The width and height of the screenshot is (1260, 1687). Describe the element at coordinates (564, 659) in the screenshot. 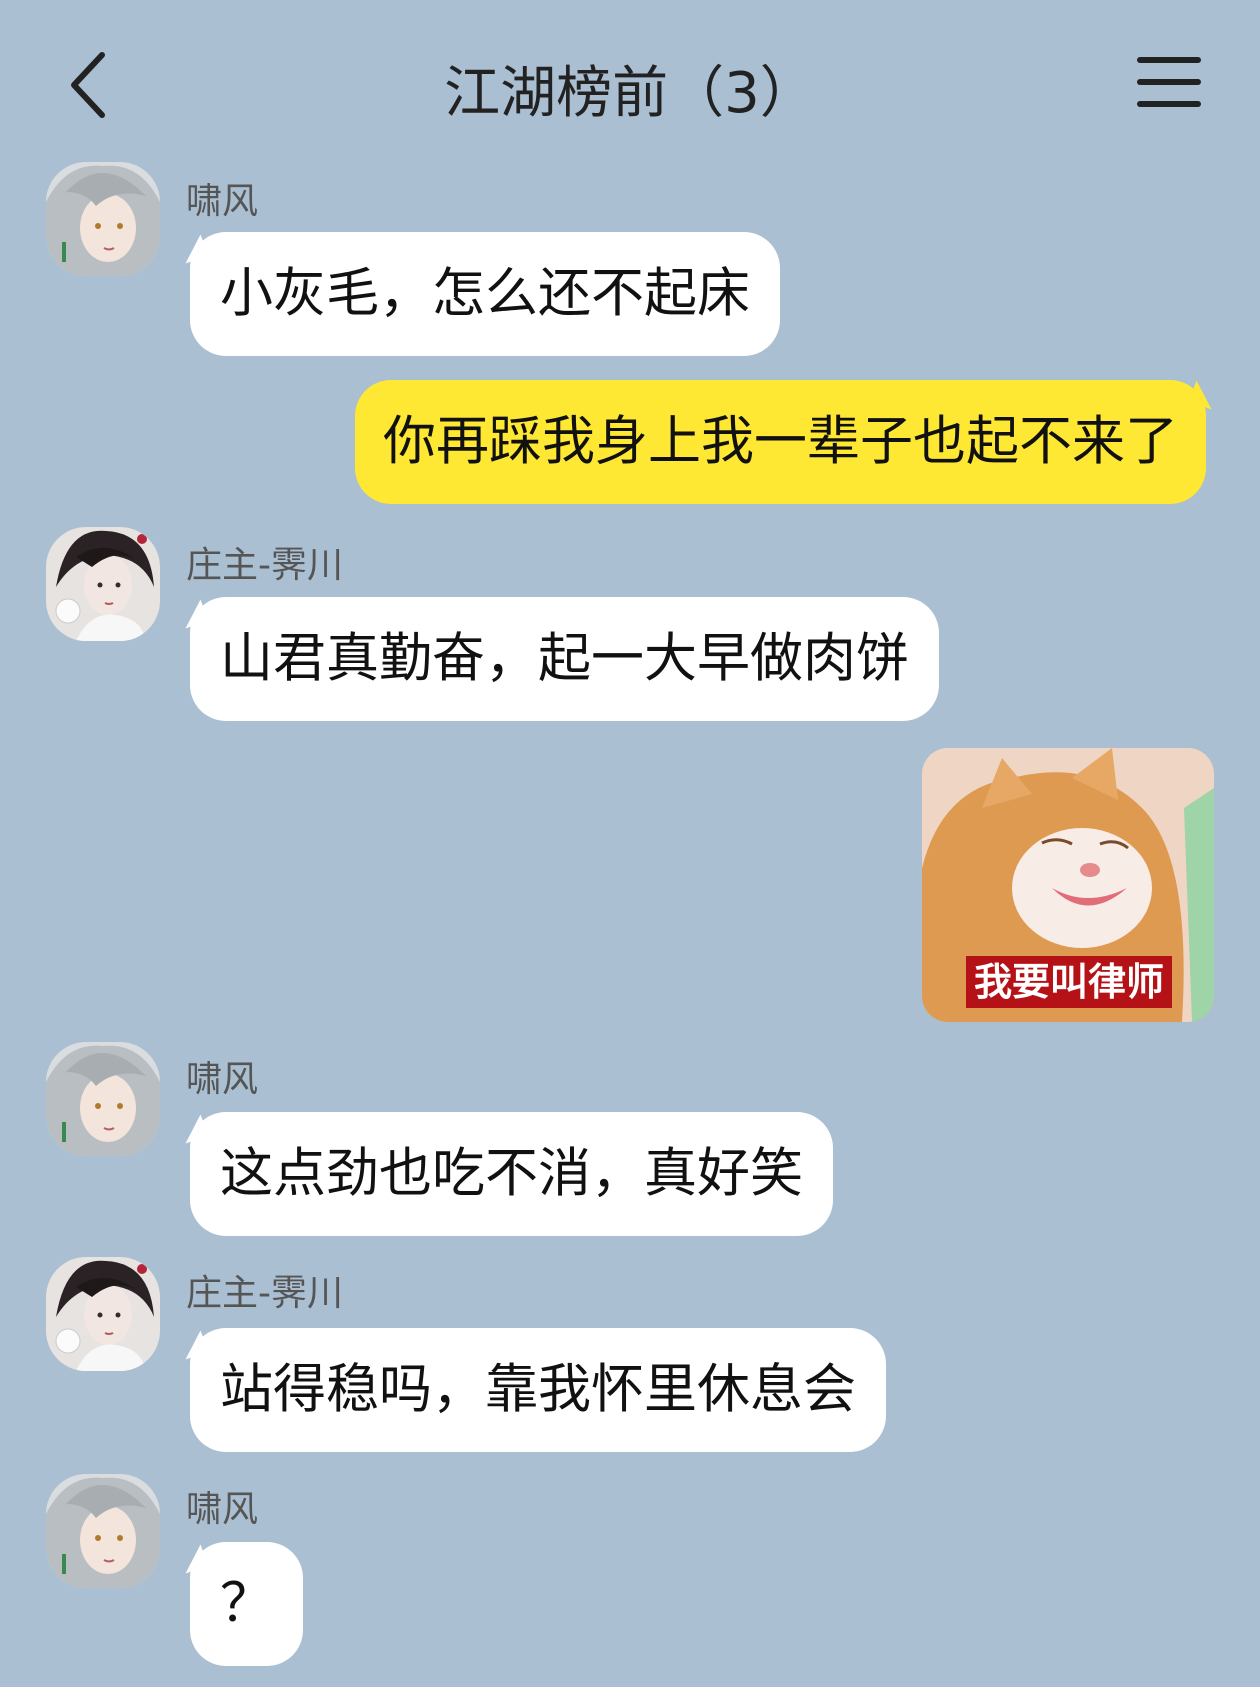

I see `message-bubble: 山君真勤奋，起一大早做肉饼` at that location.